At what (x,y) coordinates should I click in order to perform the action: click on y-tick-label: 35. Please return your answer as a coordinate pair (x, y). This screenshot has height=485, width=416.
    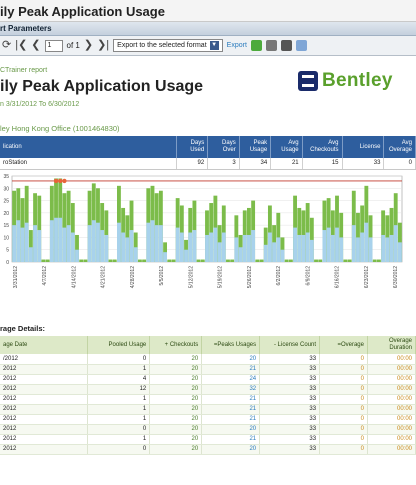
    Looking at the image, I should click on (6, 177).